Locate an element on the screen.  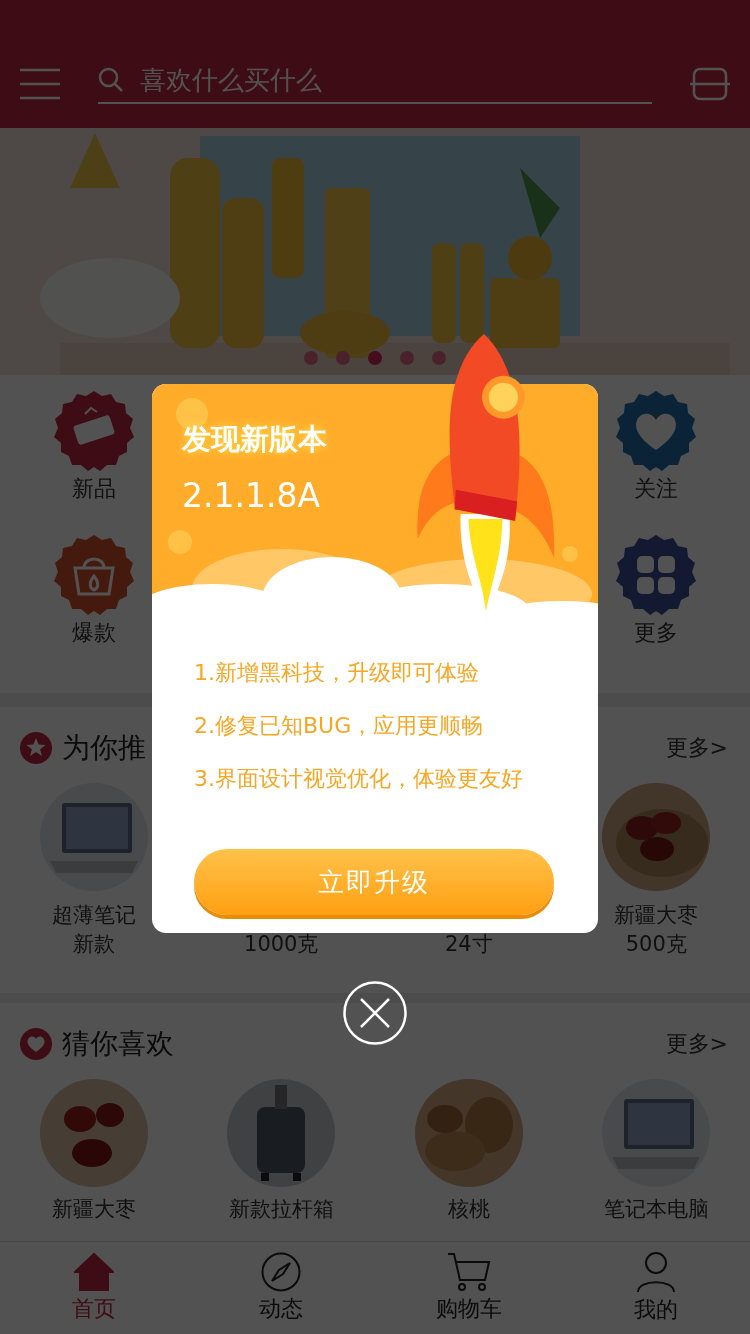
section-title: 为你推 is located at coordinates (104, 748).